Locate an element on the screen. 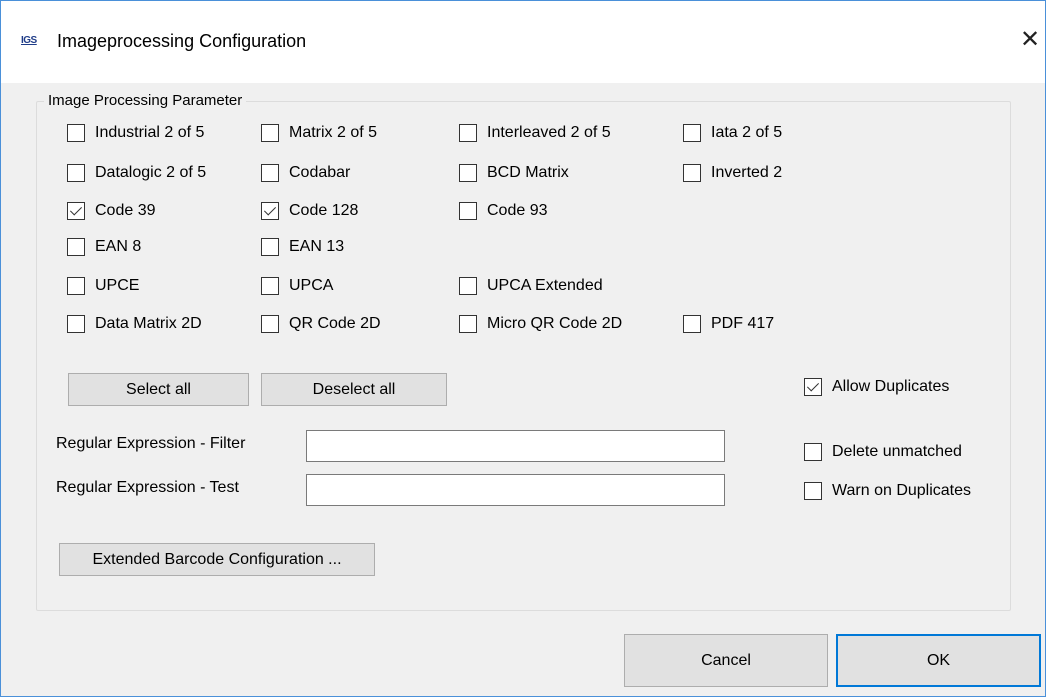 The width and height of the screenshot is (1046, 697). checkbox-upca: UPCA is located at coordinates (297, 286).